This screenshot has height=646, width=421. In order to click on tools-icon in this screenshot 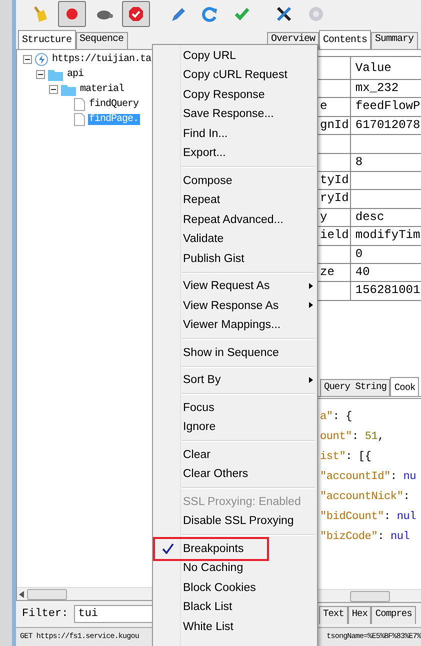, I will do `click(284, 14)`.